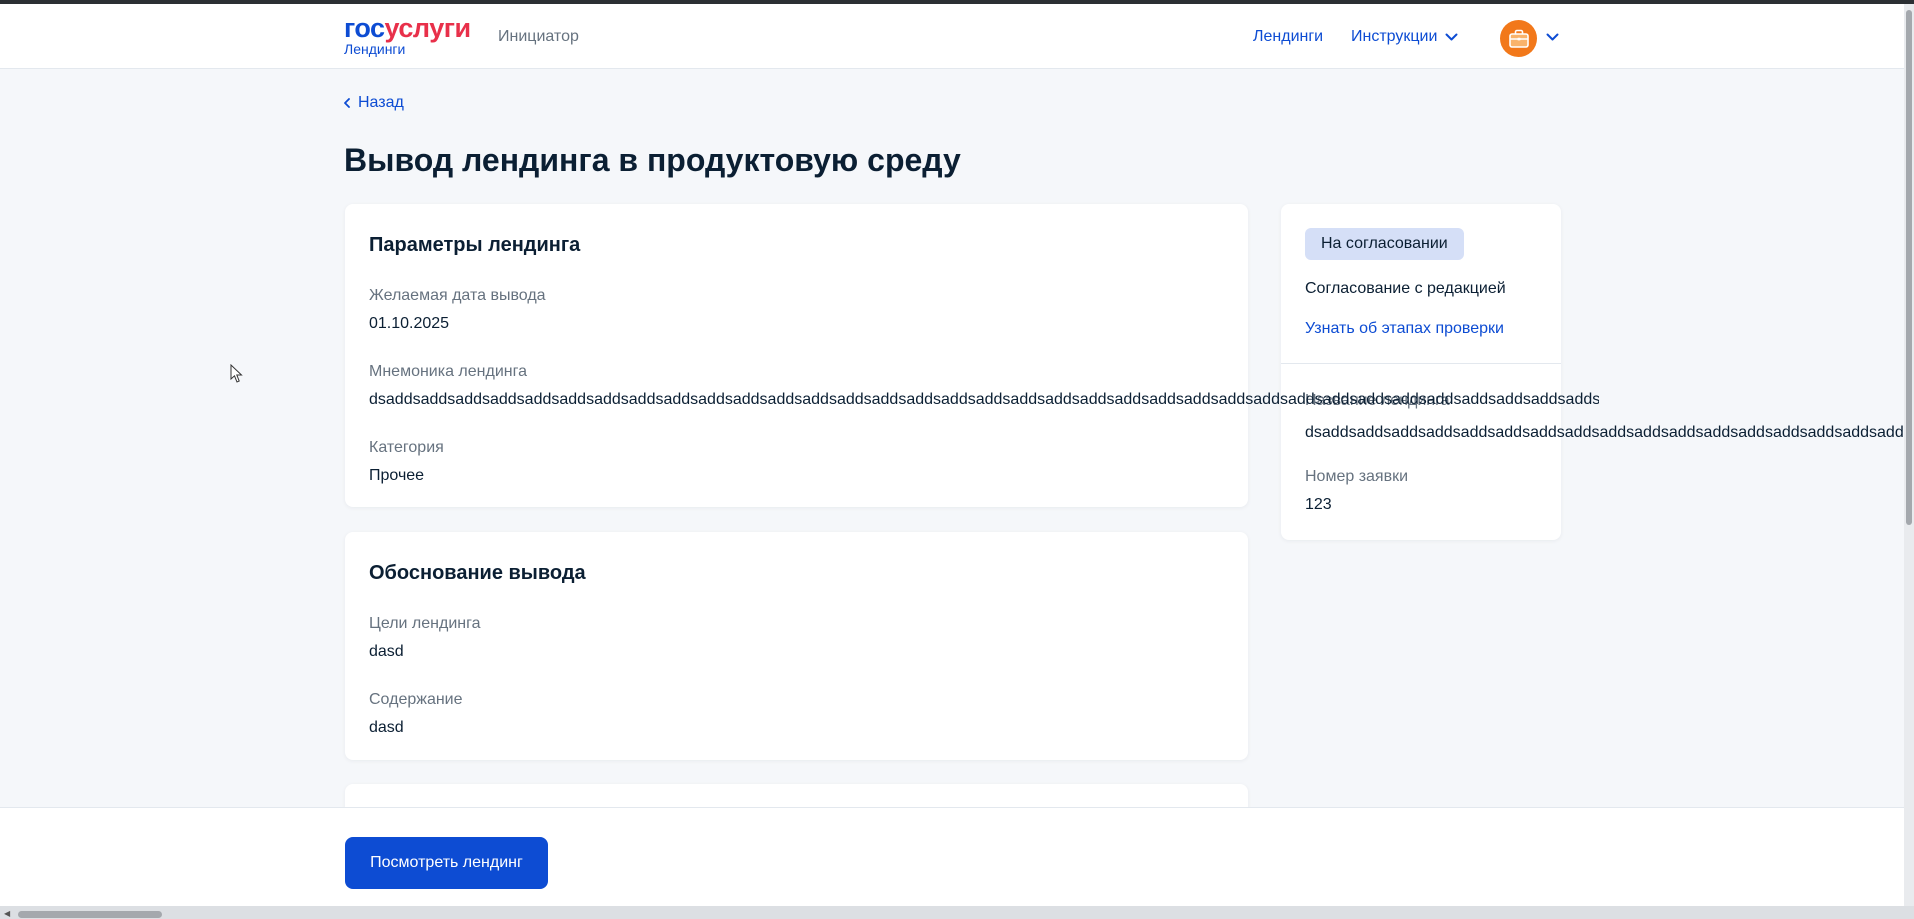  Describe the element at coordinates (457, 295) in the screenshot. I see `desired-date-label: Желаемая дата вывода` at that location.